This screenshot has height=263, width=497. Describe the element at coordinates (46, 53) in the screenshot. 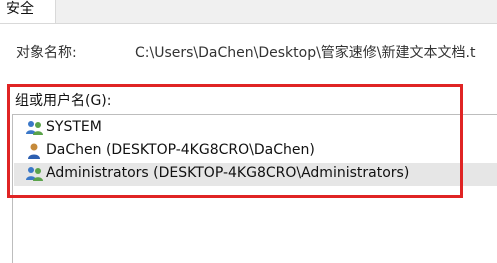

I see `object-name-label: 对象名称:` at that location.